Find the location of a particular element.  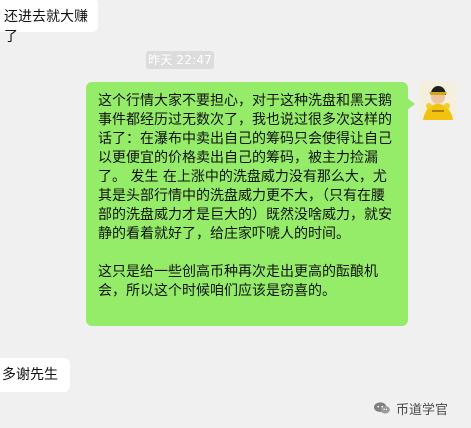

message-timestamp: 昨天 22:47 is located at coordinates (180, 60).